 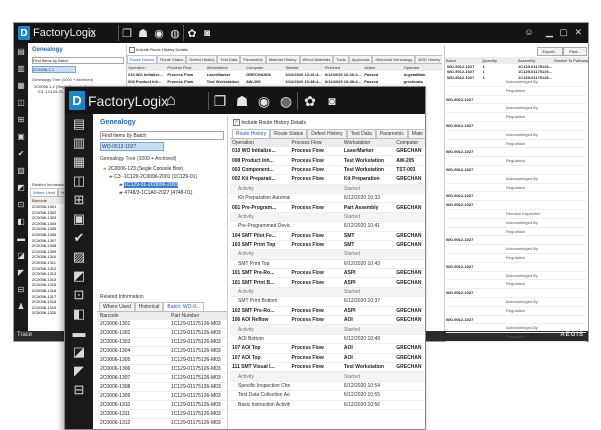 I want to click on back-tab-where-used: Where Used, so click(x=44, y=192).